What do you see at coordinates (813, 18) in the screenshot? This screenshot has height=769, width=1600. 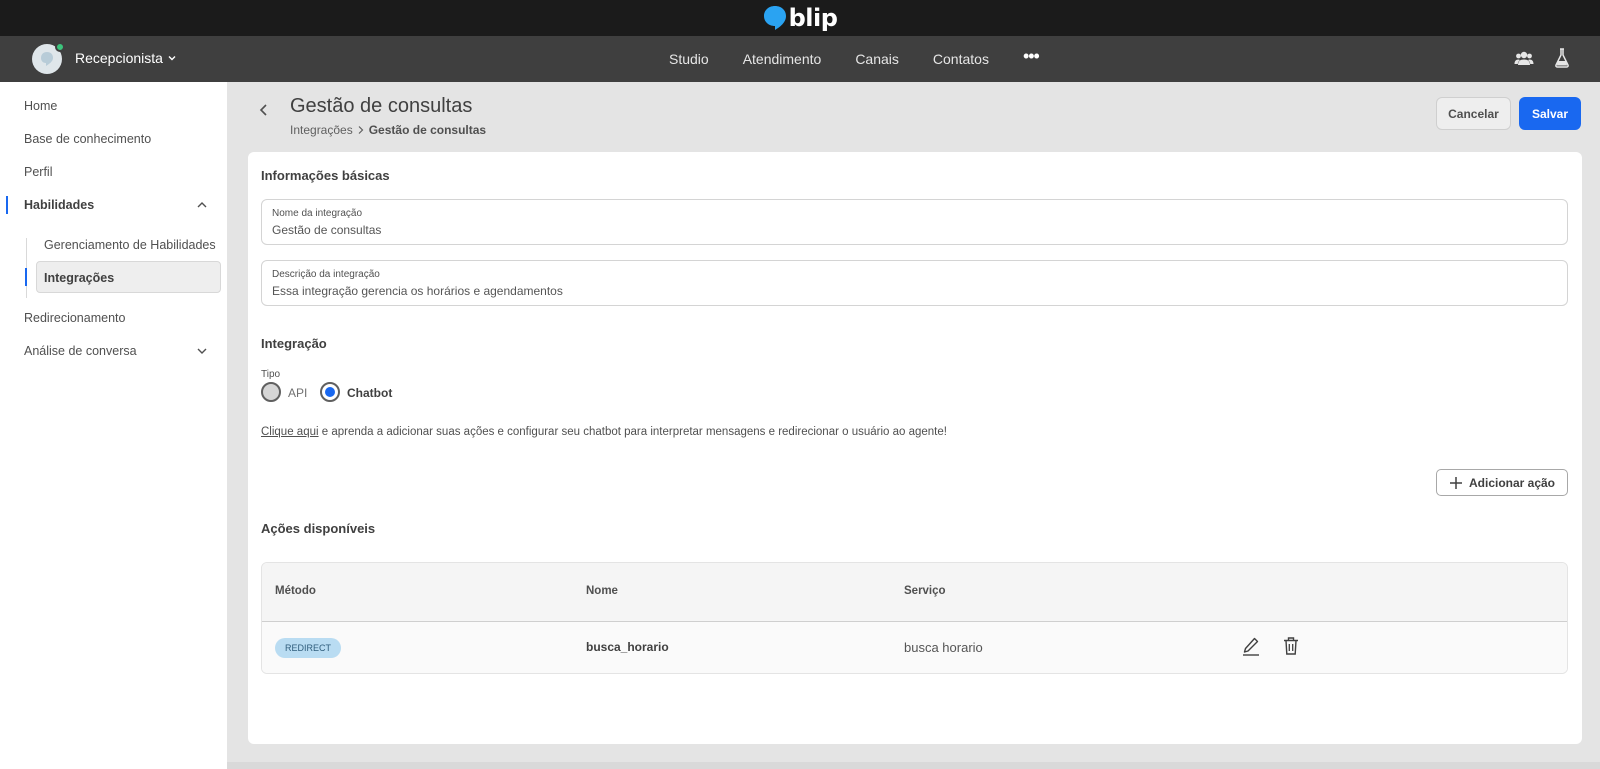 I see `brand-name: blip` at bounding box center [813, 18].